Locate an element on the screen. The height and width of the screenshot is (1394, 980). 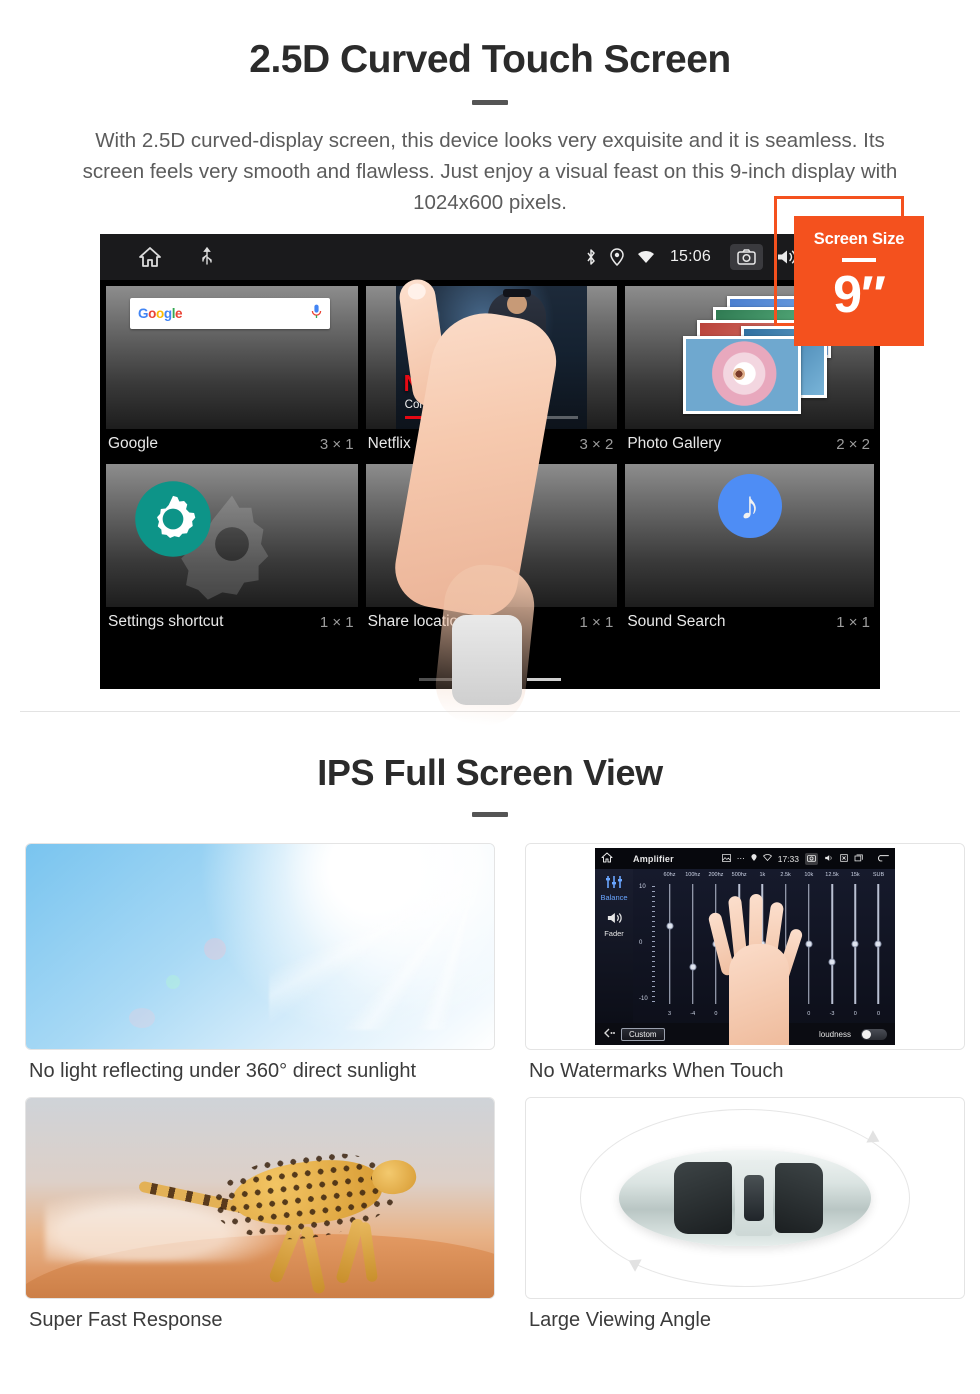
person-pin-icon is located at coordinates (467, 524).